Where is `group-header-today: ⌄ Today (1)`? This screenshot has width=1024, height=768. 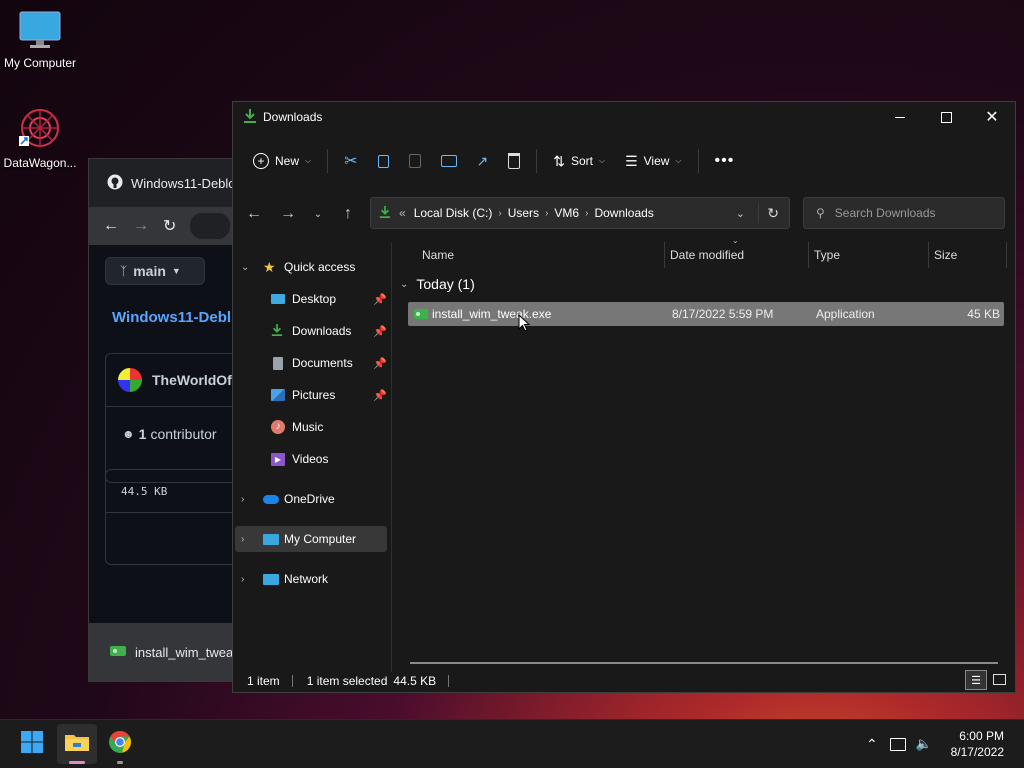
group-header-today: ⌄ Today (1) is located at coordinates (437, 284).